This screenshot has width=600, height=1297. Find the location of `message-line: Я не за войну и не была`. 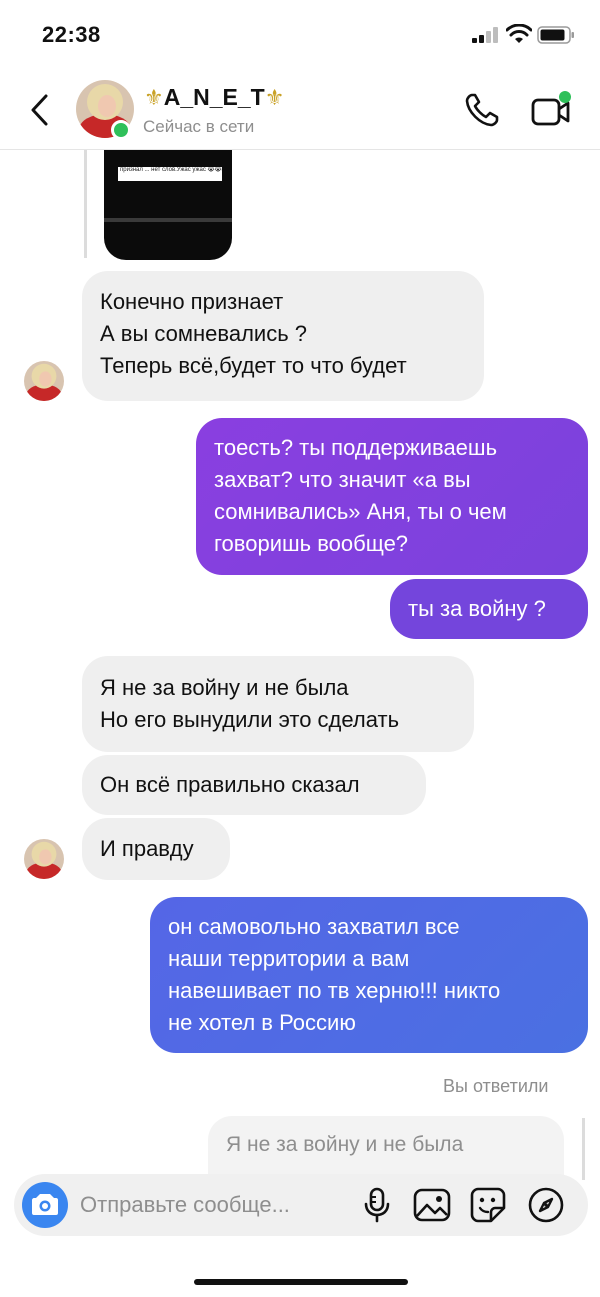

message-line: Я не за войну и не была is located at coordinates (224, 687).